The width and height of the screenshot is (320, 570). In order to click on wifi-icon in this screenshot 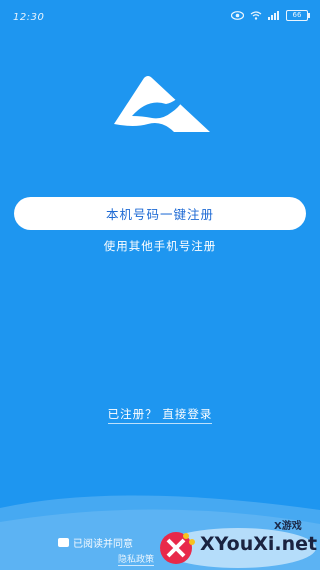, I will do `click(256, 15)`.